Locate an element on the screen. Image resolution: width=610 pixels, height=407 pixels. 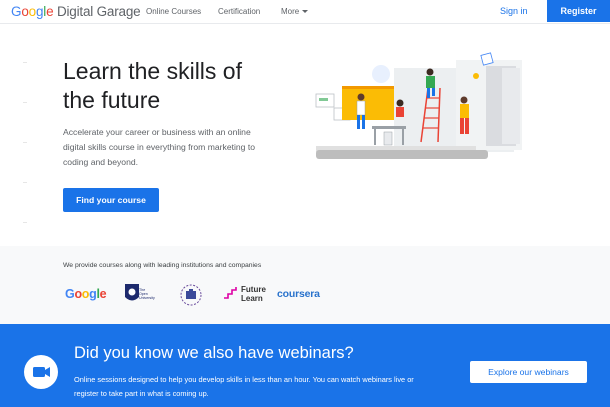
hero-title: Learn the skills of the future is located at coordinates (178, 86).